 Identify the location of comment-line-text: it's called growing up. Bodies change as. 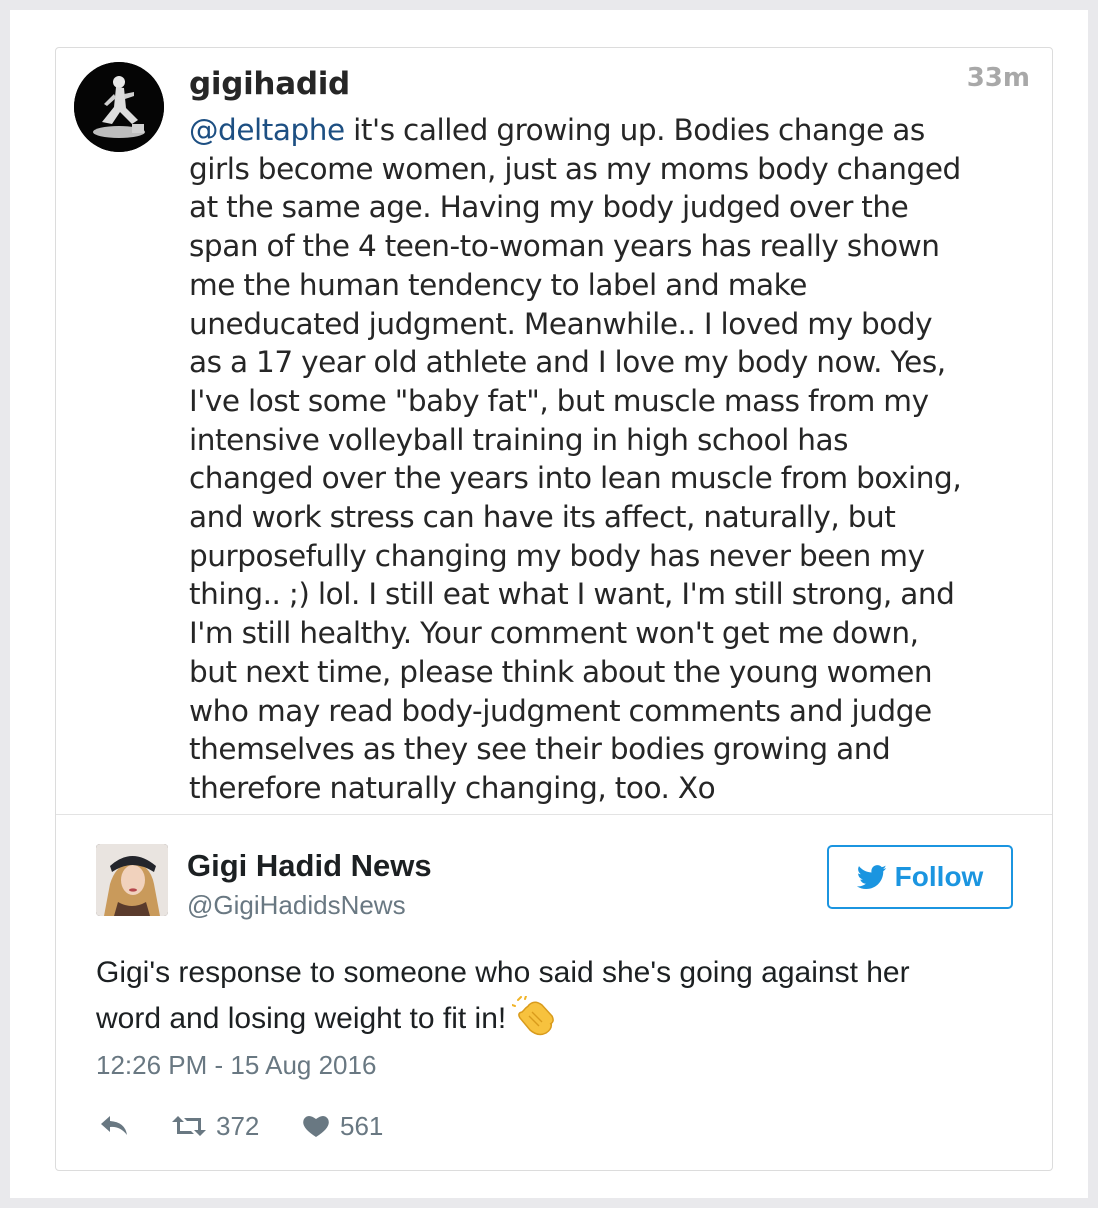
(634, 130).